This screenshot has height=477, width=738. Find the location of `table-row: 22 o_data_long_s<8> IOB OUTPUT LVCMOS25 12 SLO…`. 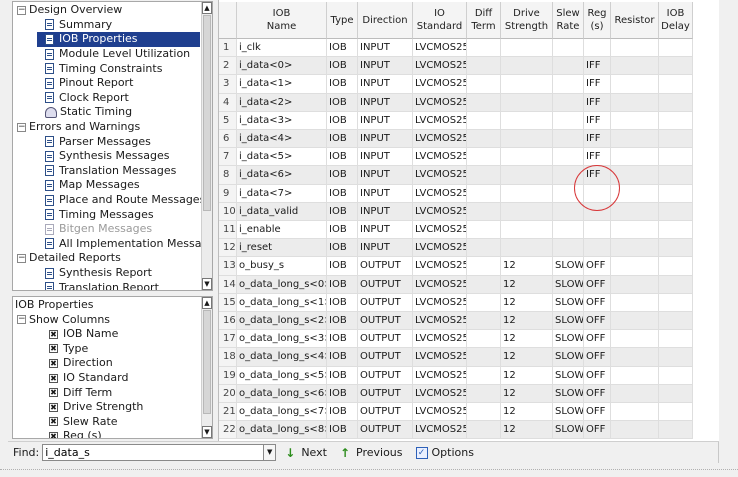

table-row: 22 o_data_long_s<8> IOB OUTPUT LVCMOS25 12 SLO… is located at coordinates (456, 430).